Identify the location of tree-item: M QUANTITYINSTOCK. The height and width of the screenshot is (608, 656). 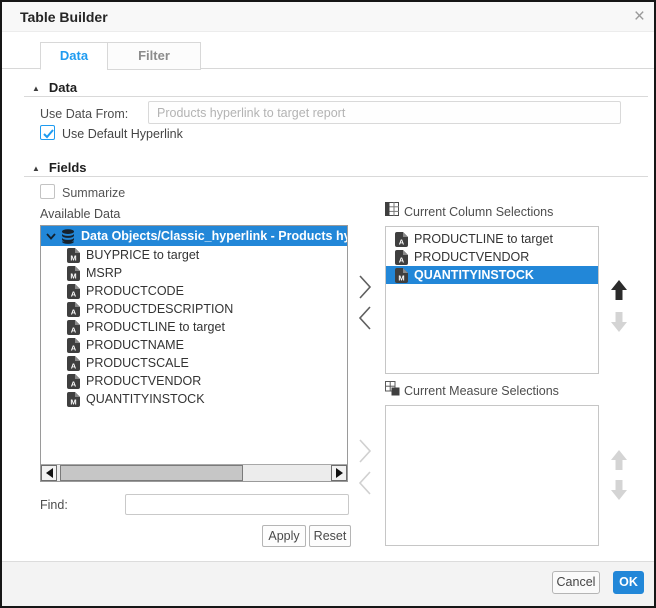
(194, 399).